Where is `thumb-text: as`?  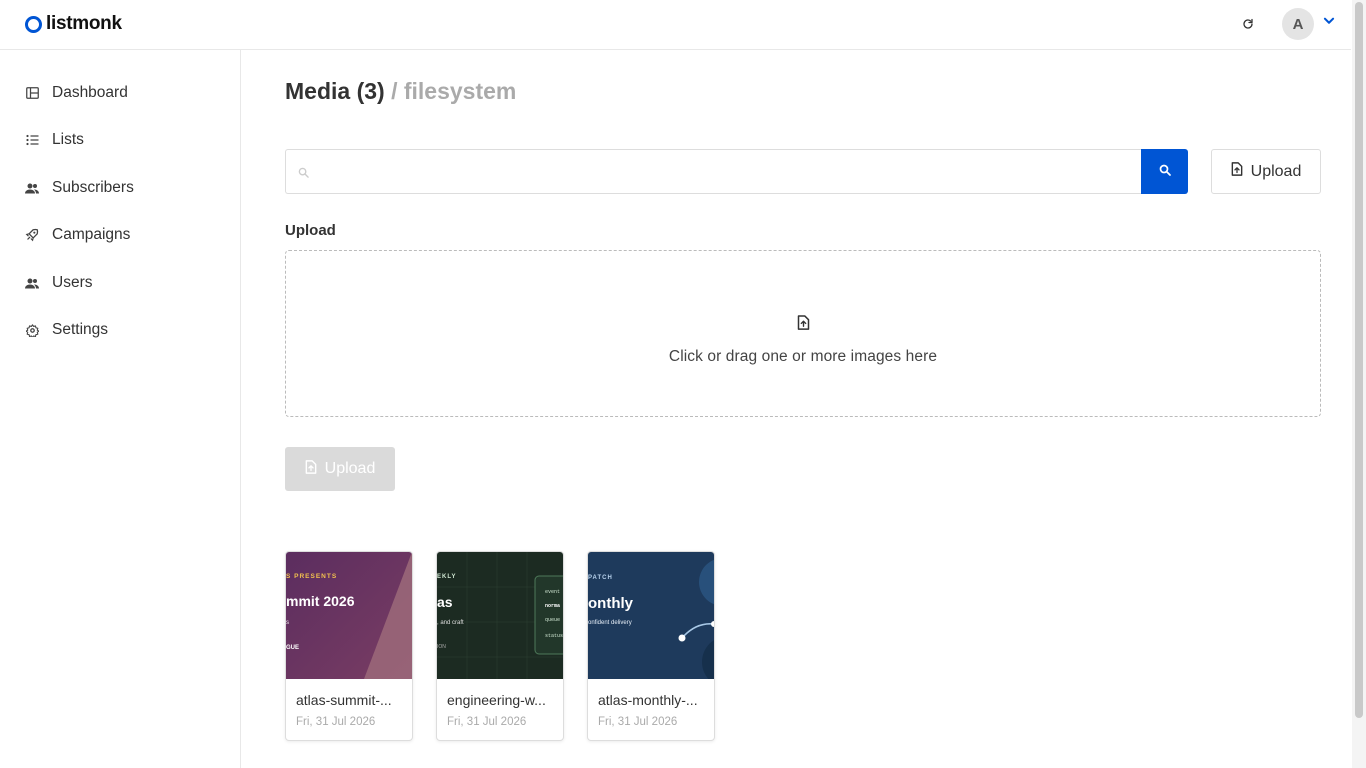
thumb-text: as is located at coordinates (445, 602).